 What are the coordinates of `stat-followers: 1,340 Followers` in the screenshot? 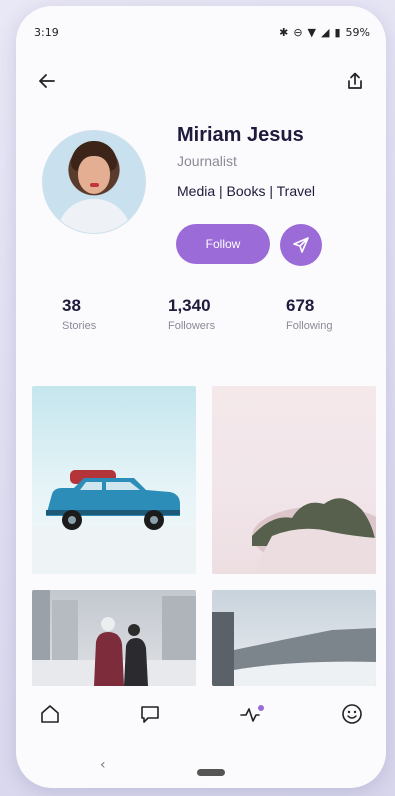 It's located at (191, 314).